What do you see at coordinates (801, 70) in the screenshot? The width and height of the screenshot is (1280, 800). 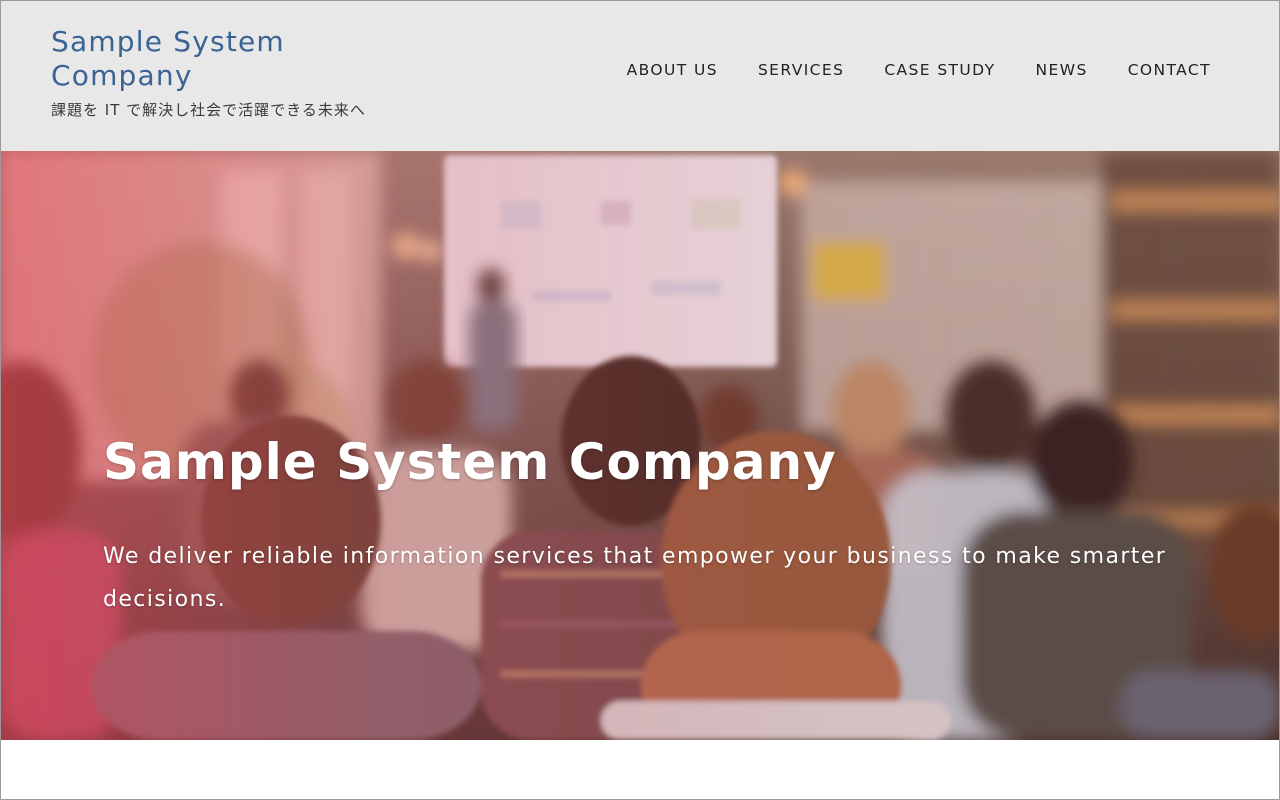 I see `nav-link-services: SERVICES` at bounding box center [801, 70].